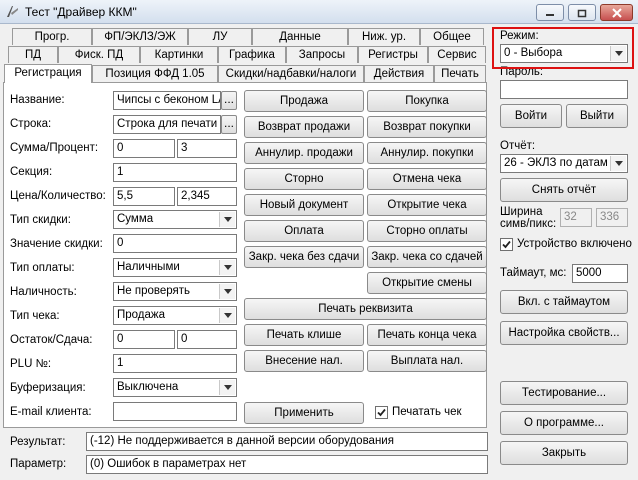 The width and height of the screenshot is (638, 480). What do you see at coordinates (427, 153) in the screenshot?
I see `annul-purchase-button: Аннулир. покупки` at bounding box center [427, 153].